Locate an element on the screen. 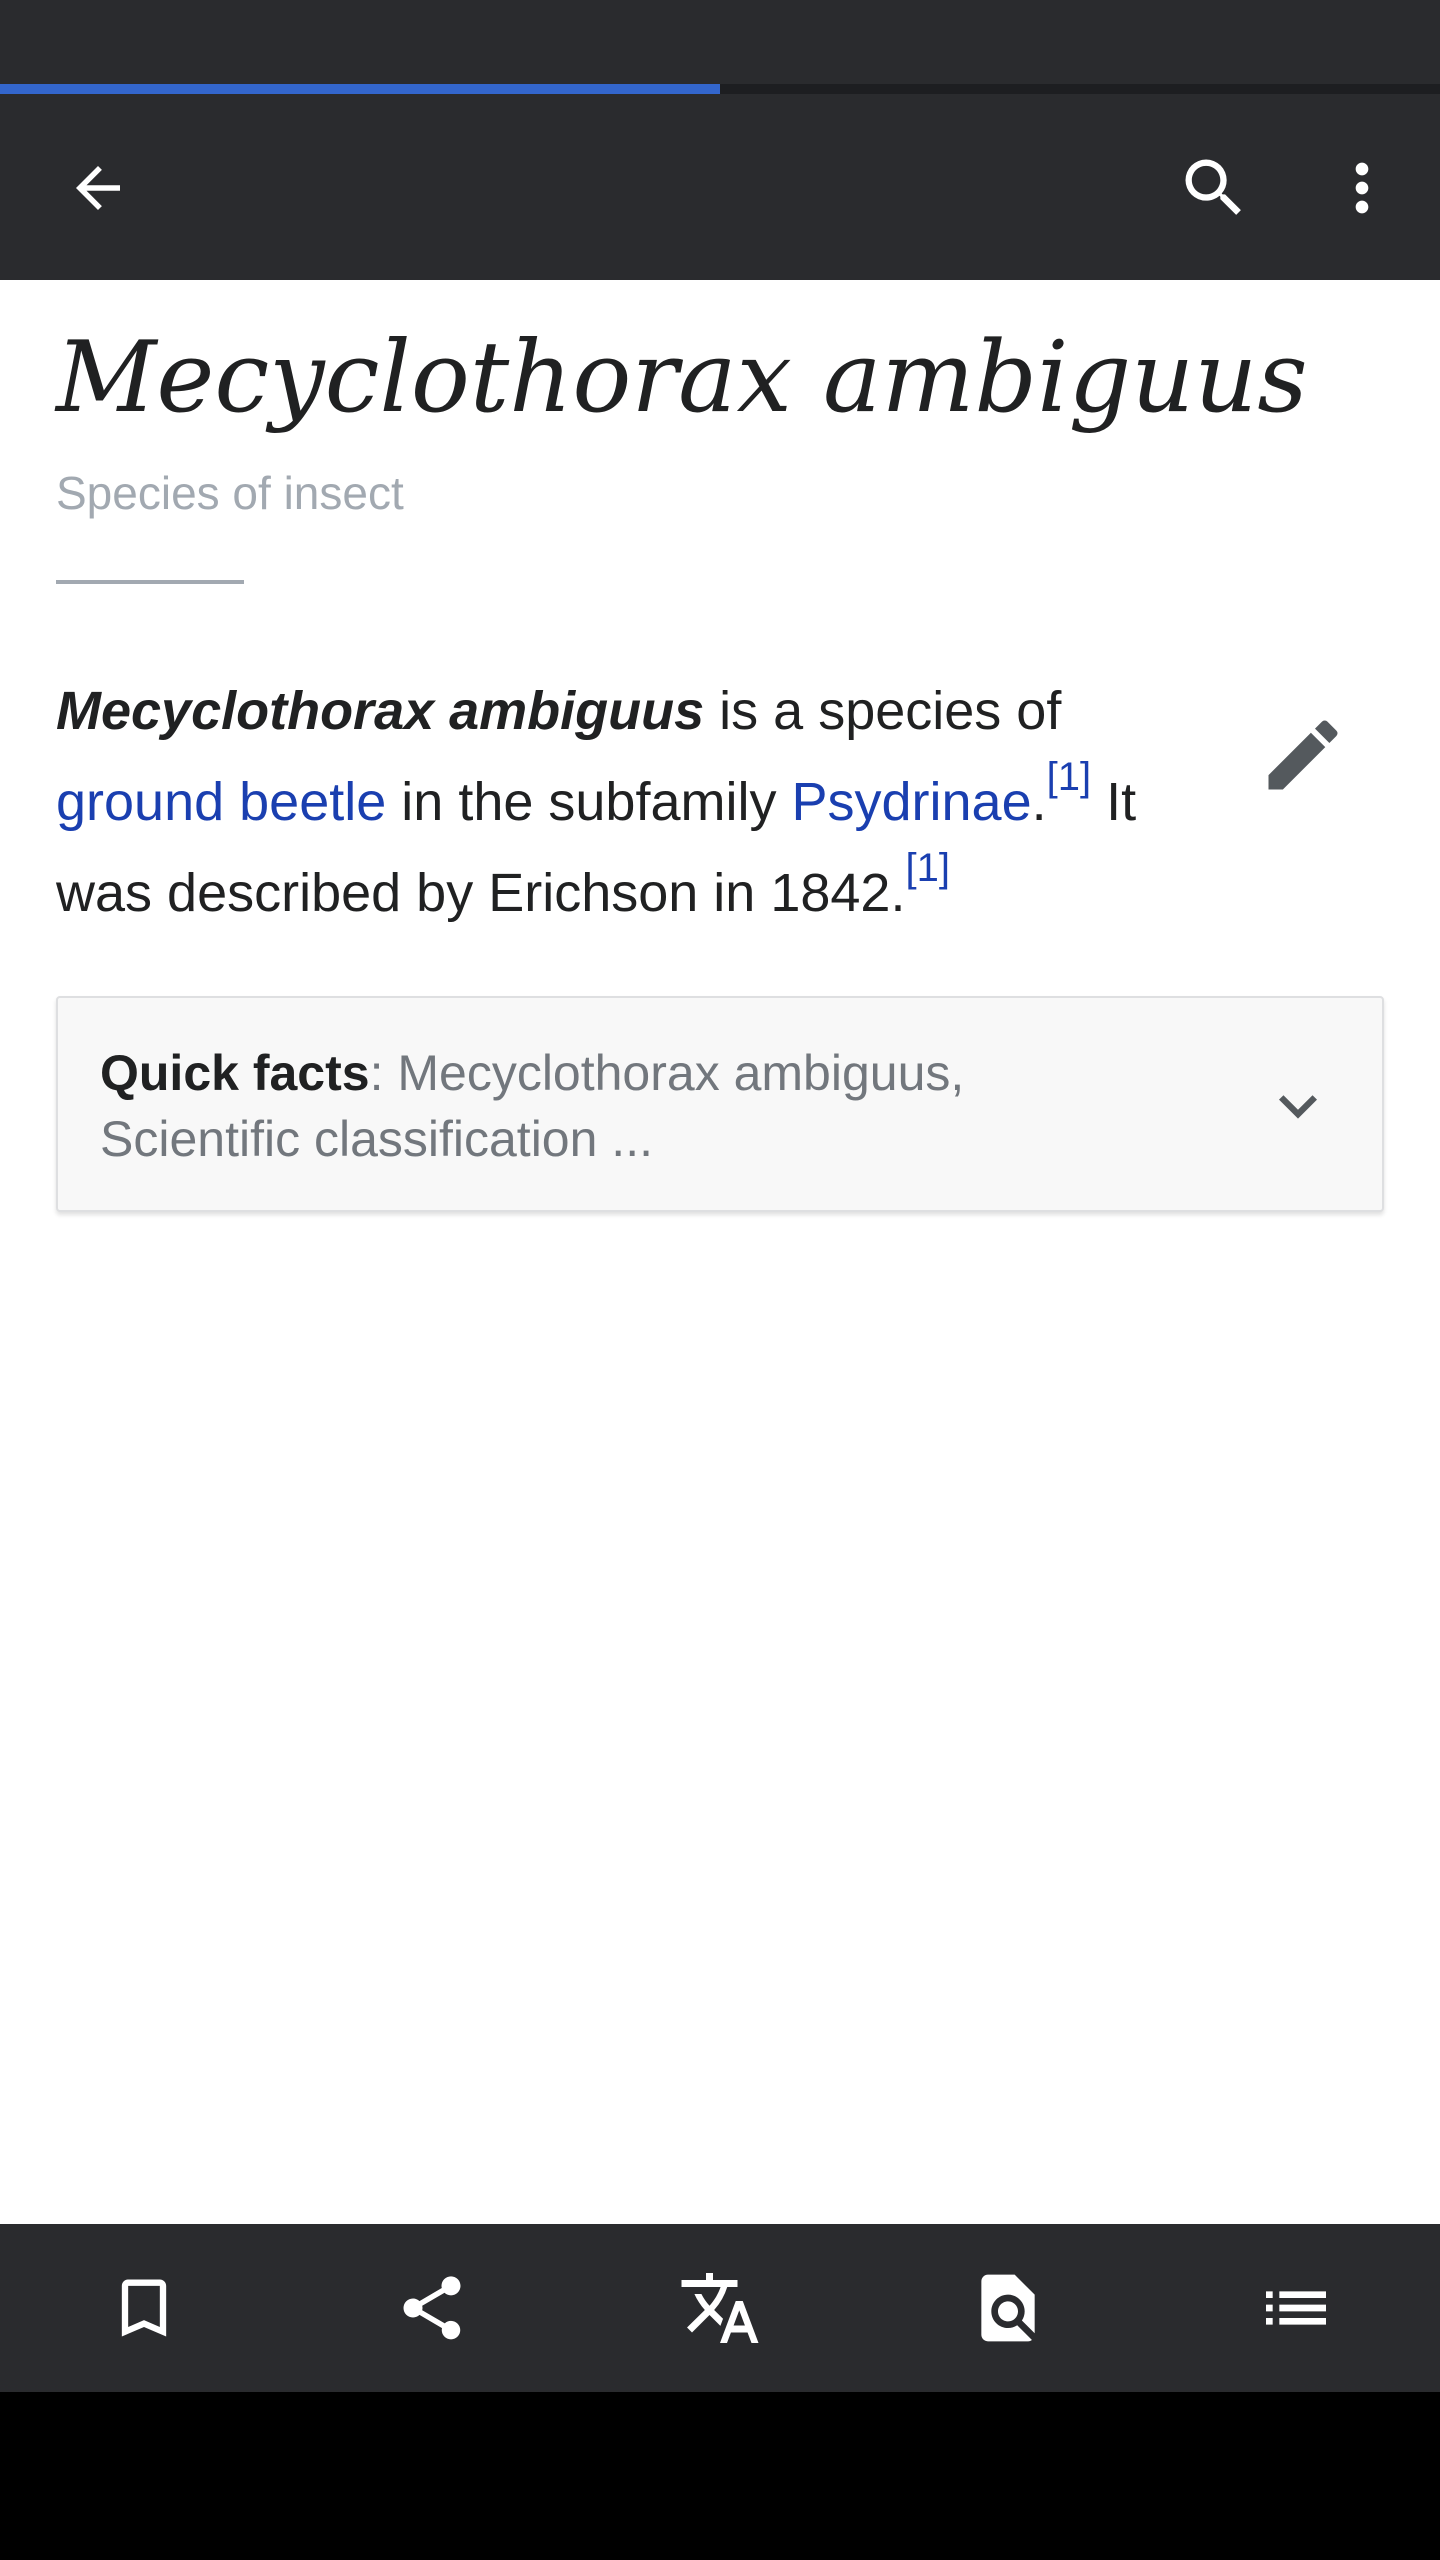 The height and width of the screenshot is (2560, 1440). arrow-left-icon is located at coordinates (98, 188).